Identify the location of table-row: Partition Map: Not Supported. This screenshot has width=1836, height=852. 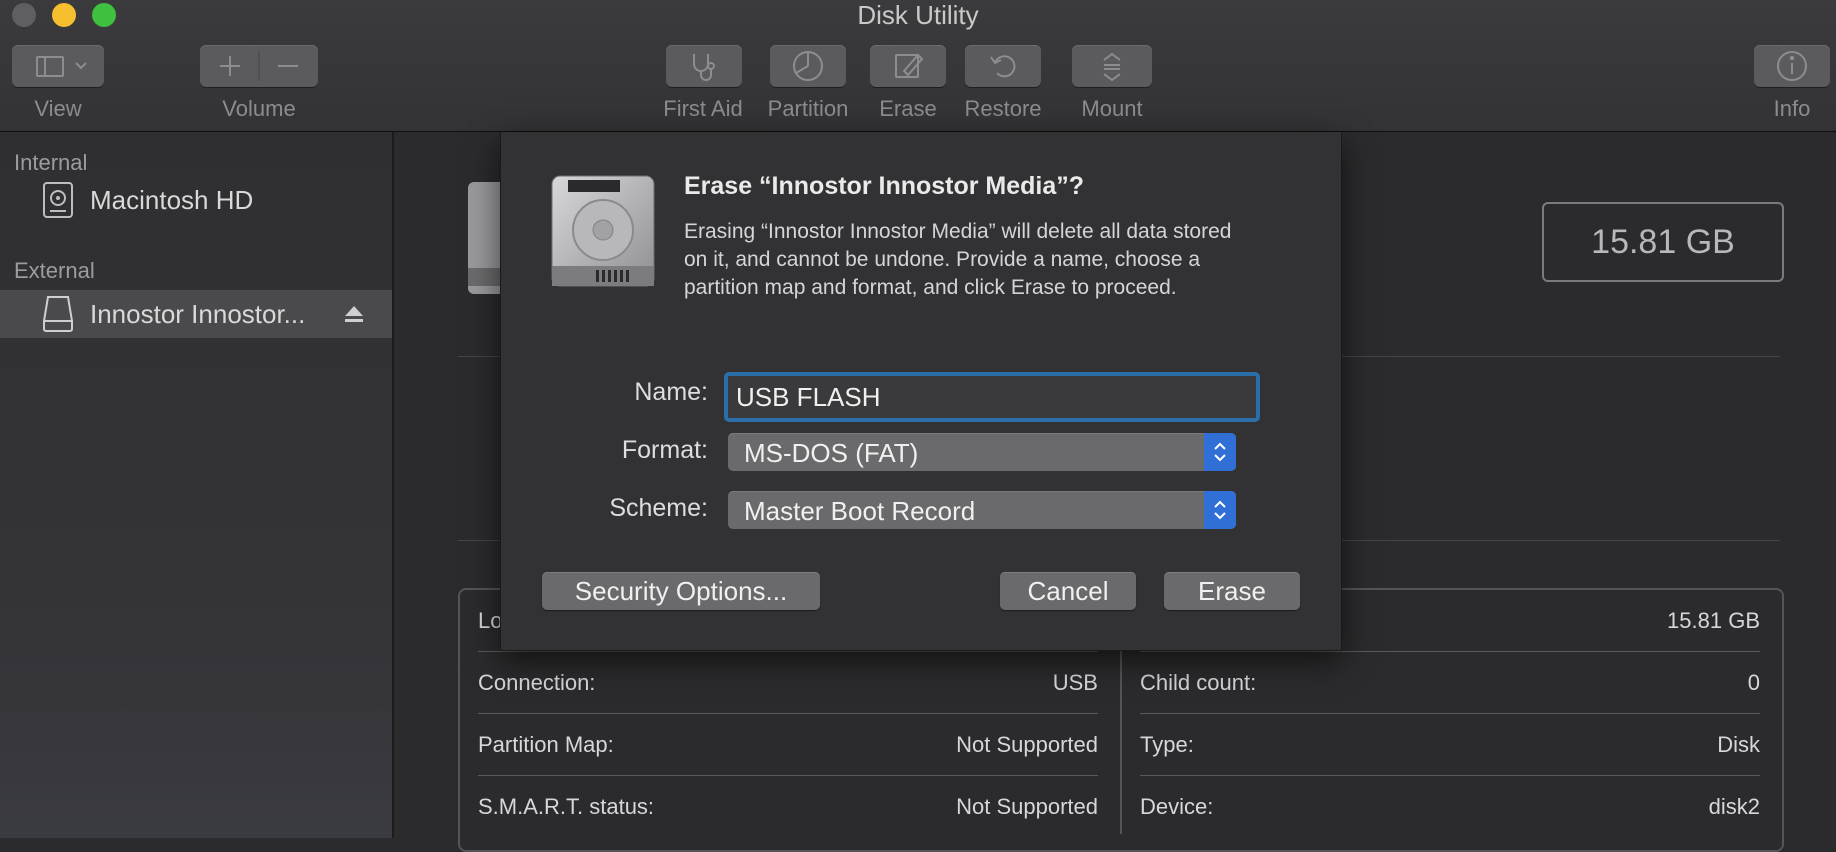
(788, 745).